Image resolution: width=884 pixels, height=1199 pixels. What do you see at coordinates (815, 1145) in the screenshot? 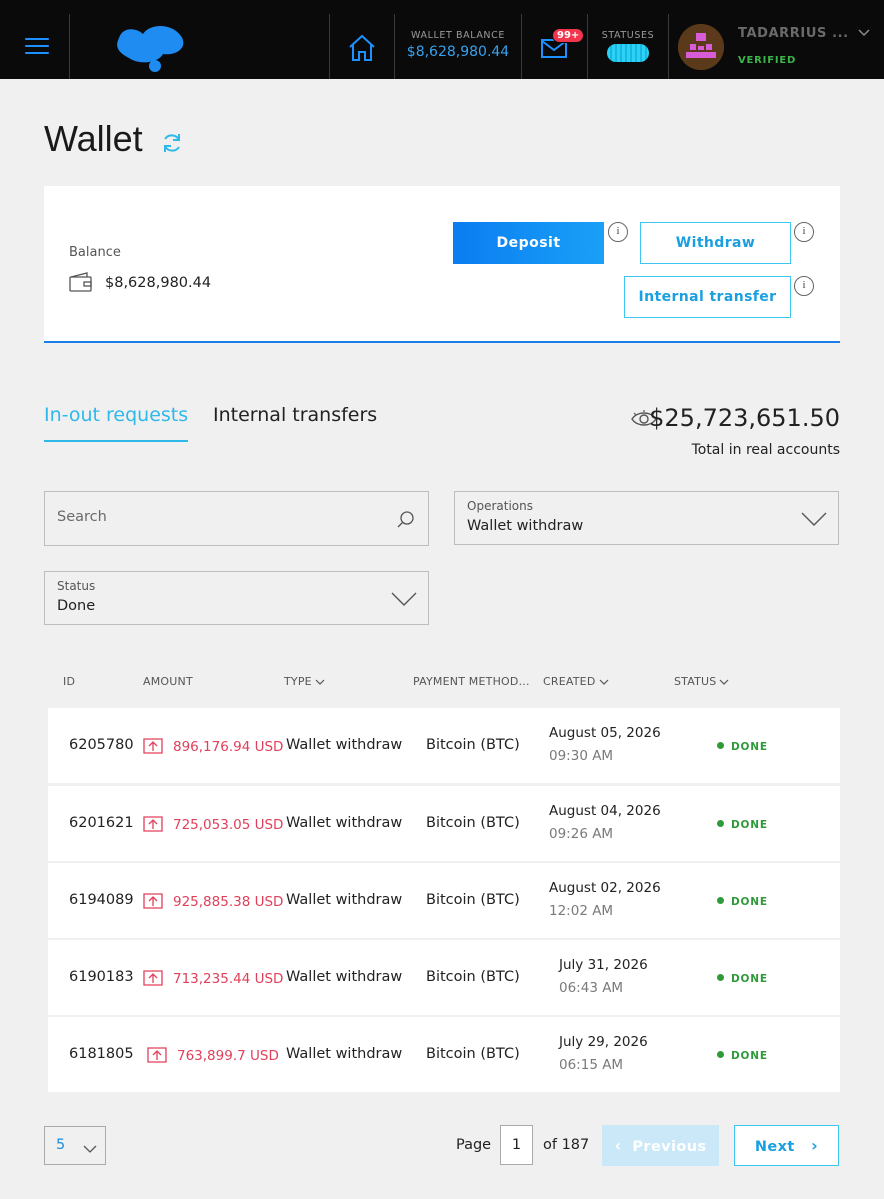
I see `chevron-right-icon: ›` at bounding box center [815, 1145].